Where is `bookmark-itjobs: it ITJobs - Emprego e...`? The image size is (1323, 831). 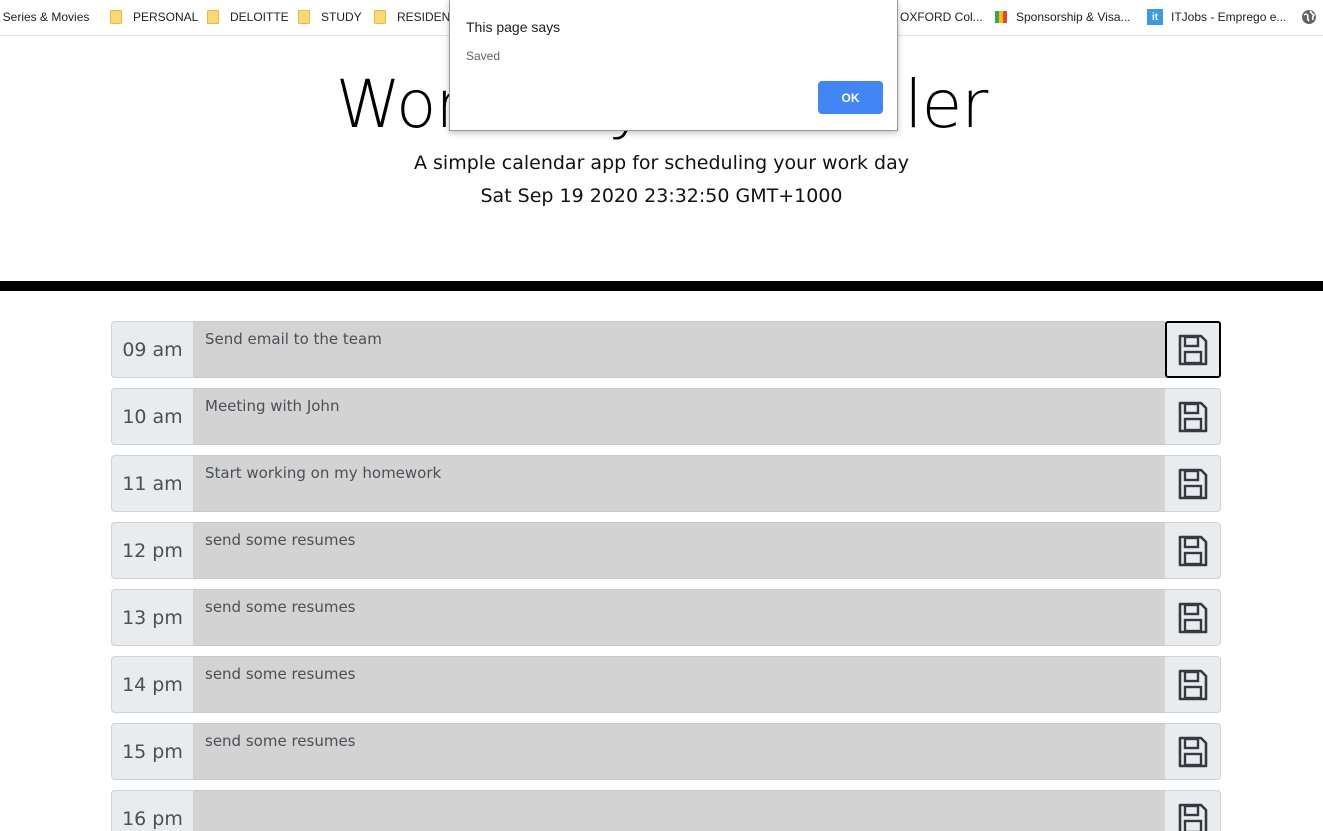 bookmark-itjobs: it ITJobs - Emprego e... is located at coordinates (1216, 17).